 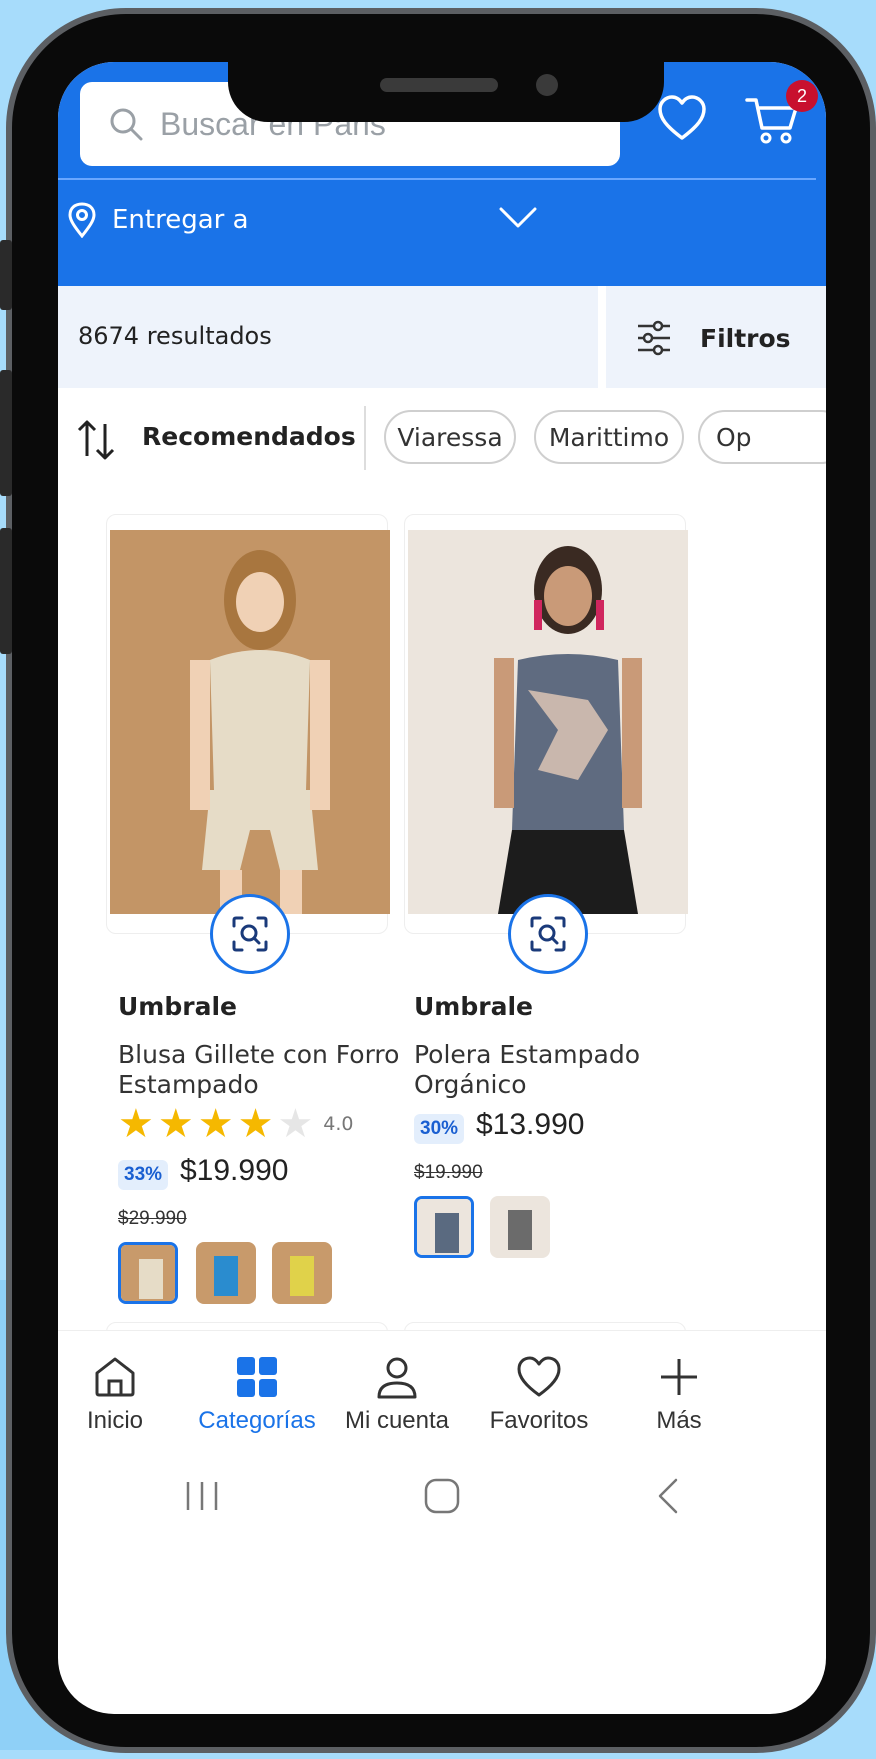 I want to click on user-icon, so click(x=397, y=1378).